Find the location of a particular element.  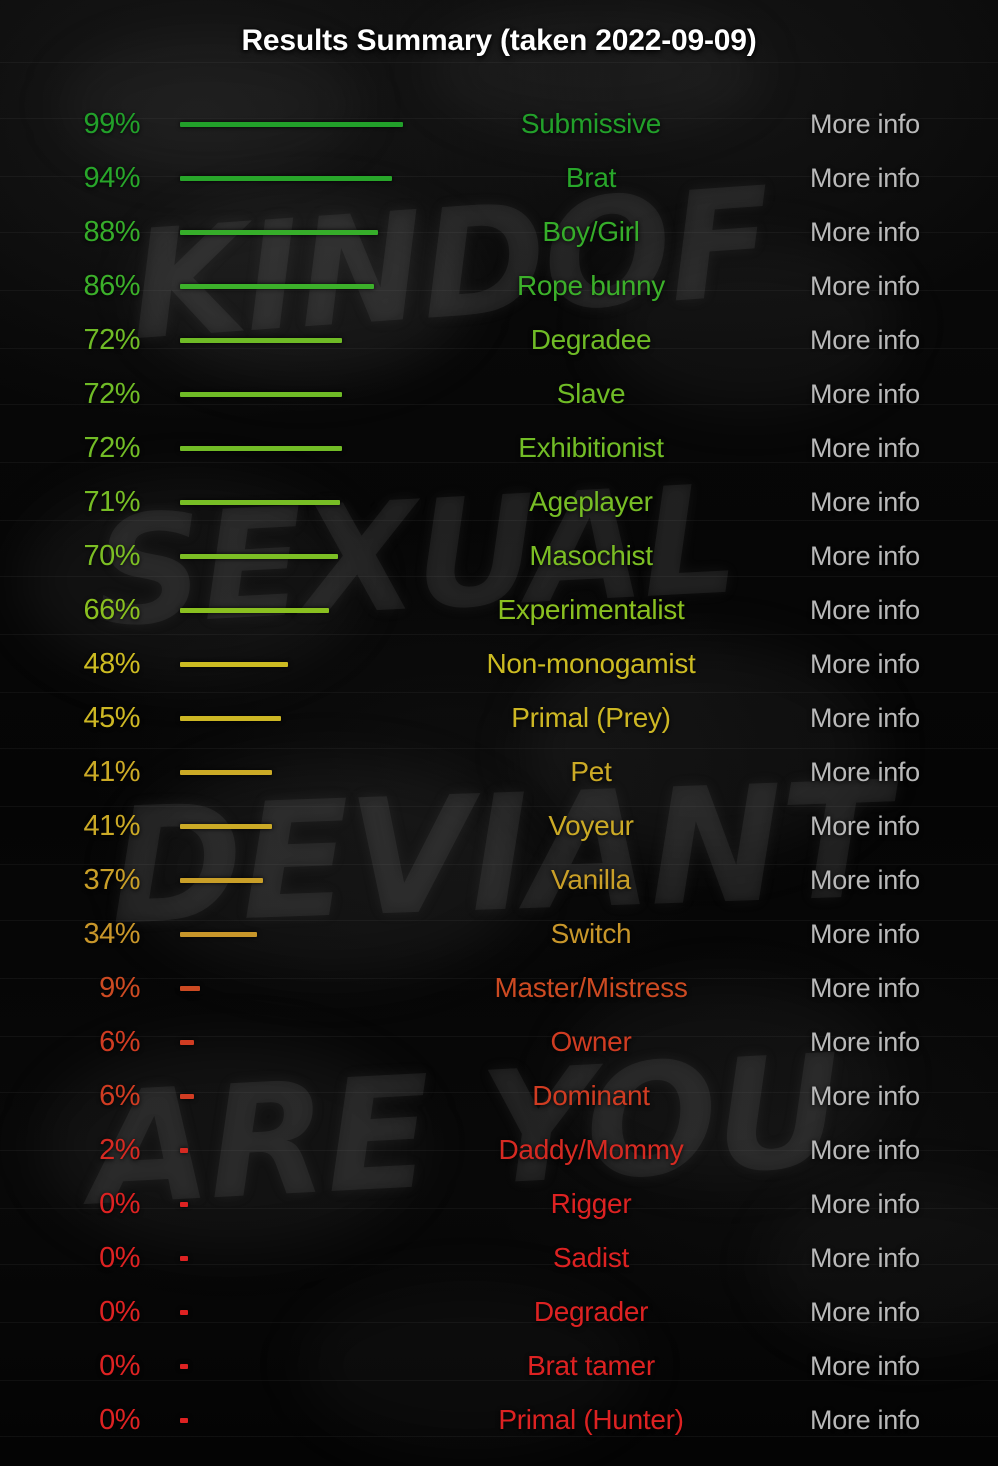

result-label: Experimentalist is located at coordinates (591, 609).